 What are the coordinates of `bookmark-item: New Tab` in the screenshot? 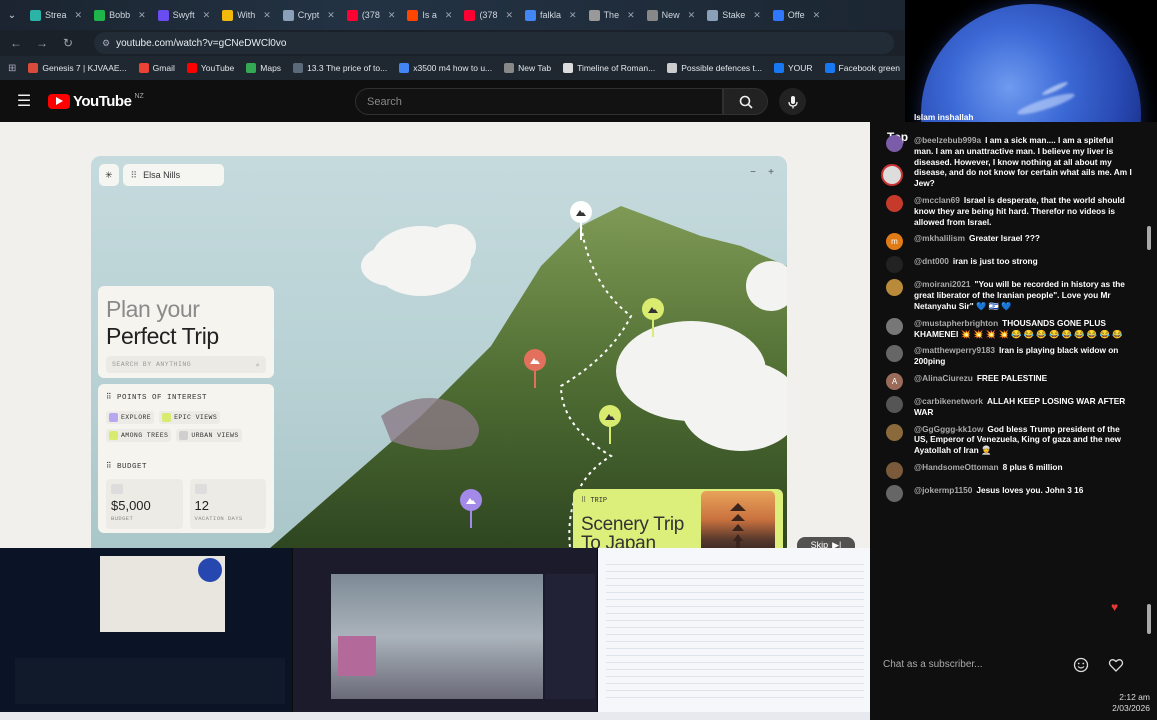 It's located at (527, 68).